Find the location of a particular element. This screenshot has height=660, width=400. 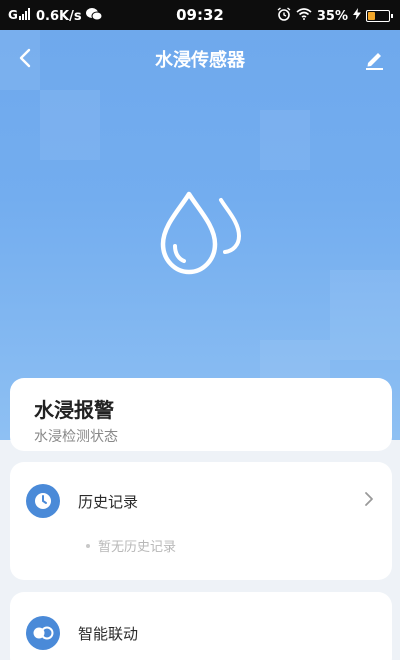

linkage-card: 智能联动 is located at coordinates (201, 626).